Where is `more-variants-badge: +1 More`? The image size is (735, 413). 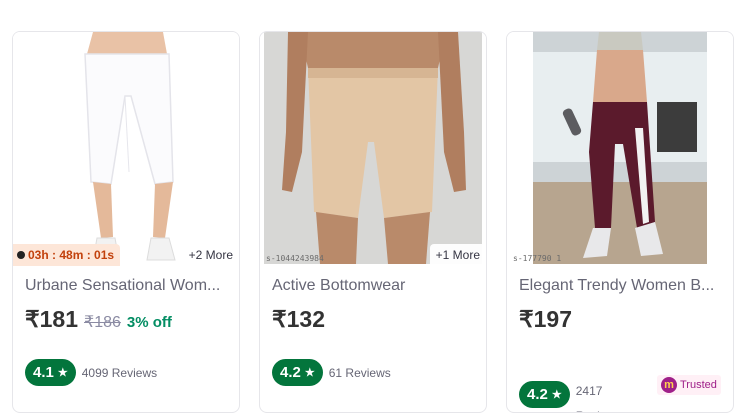 more-variants-badge: +1 More is located at coordinates (457, 255).